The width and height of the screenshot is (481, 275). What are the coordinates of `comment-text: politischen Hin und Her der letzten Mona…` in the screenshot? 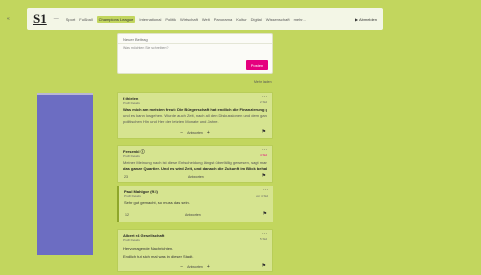 It's located at (171, 121).